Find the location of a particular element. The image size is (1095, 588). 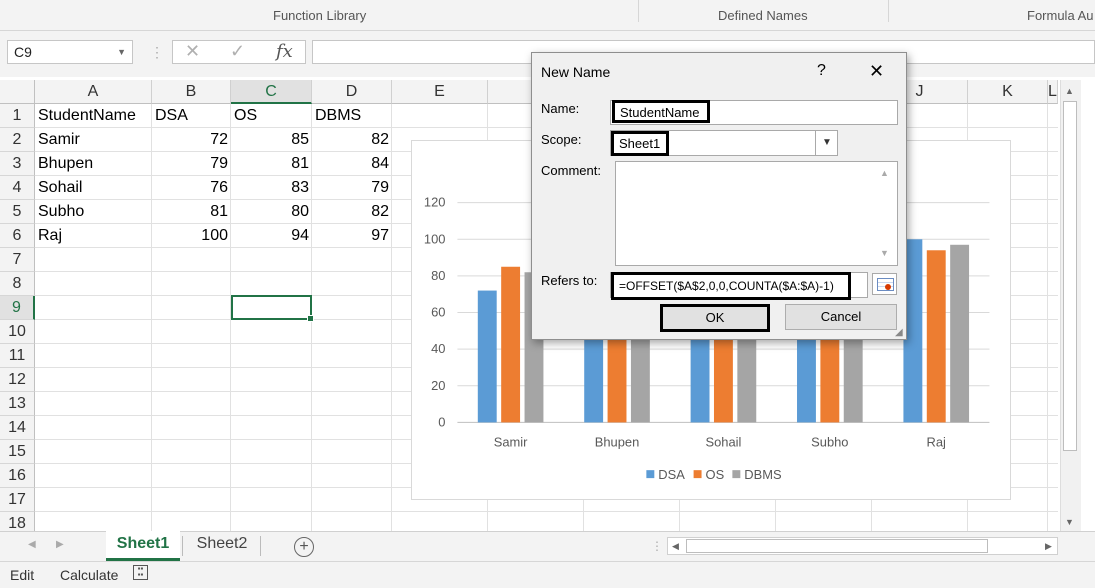

data-cell: 72 is located at coordinates (190, 140).